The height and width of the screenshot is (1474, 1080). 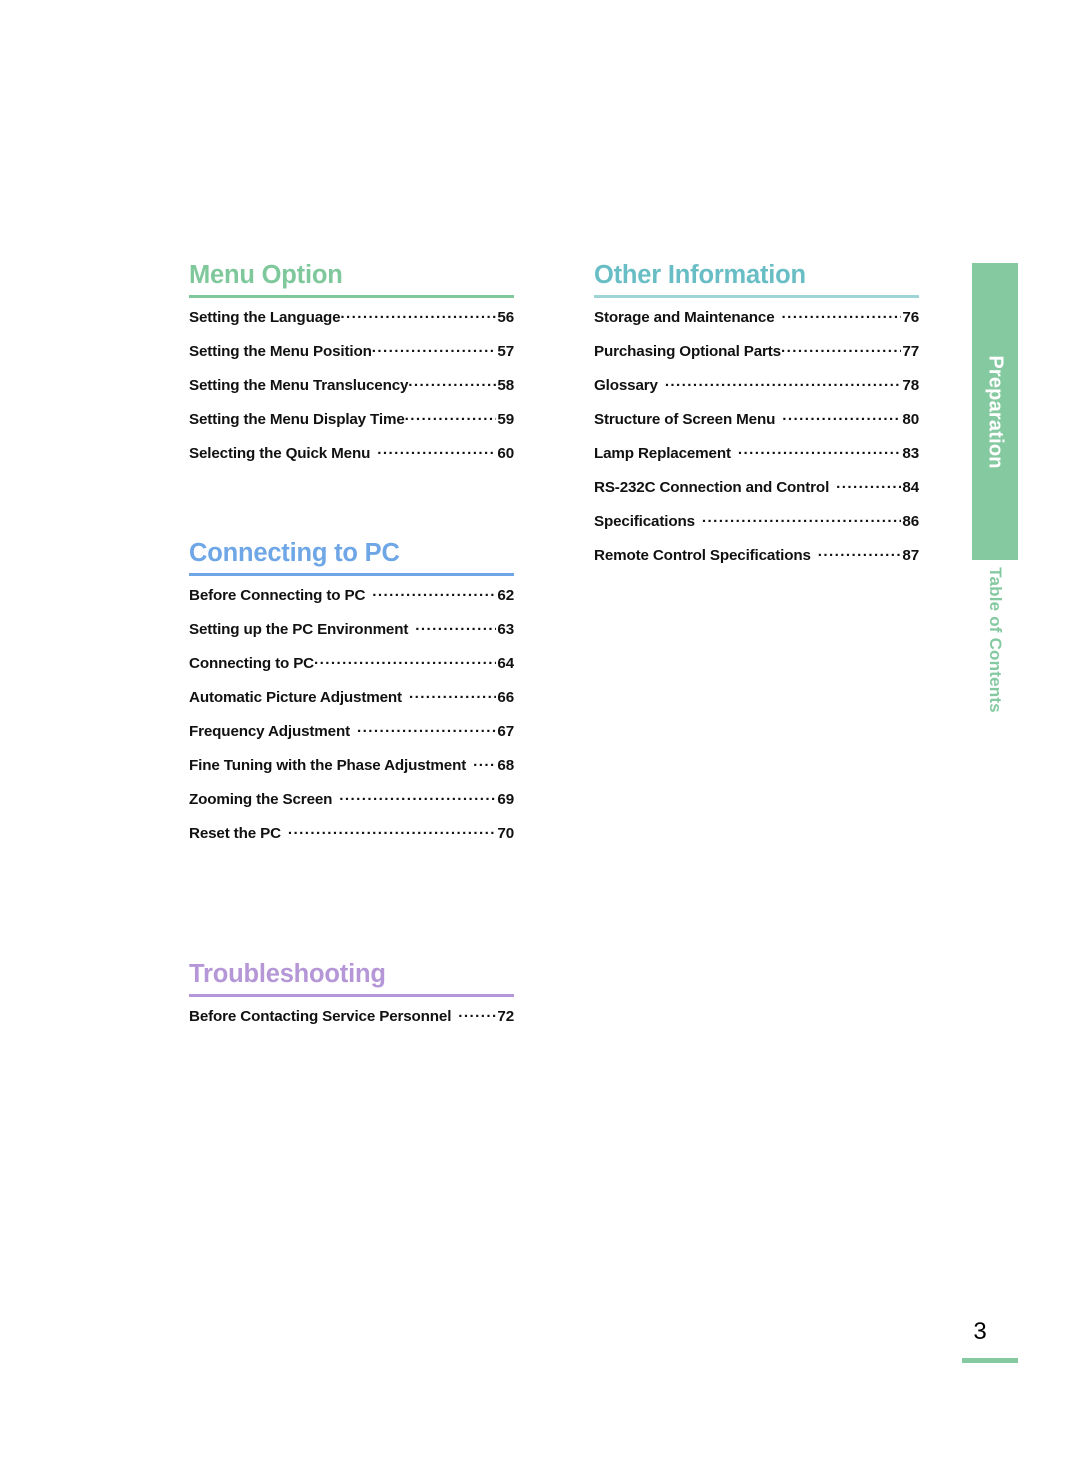 I want to click on toc-entry-label: Zooming the Screen, so click(x=261, y=800).